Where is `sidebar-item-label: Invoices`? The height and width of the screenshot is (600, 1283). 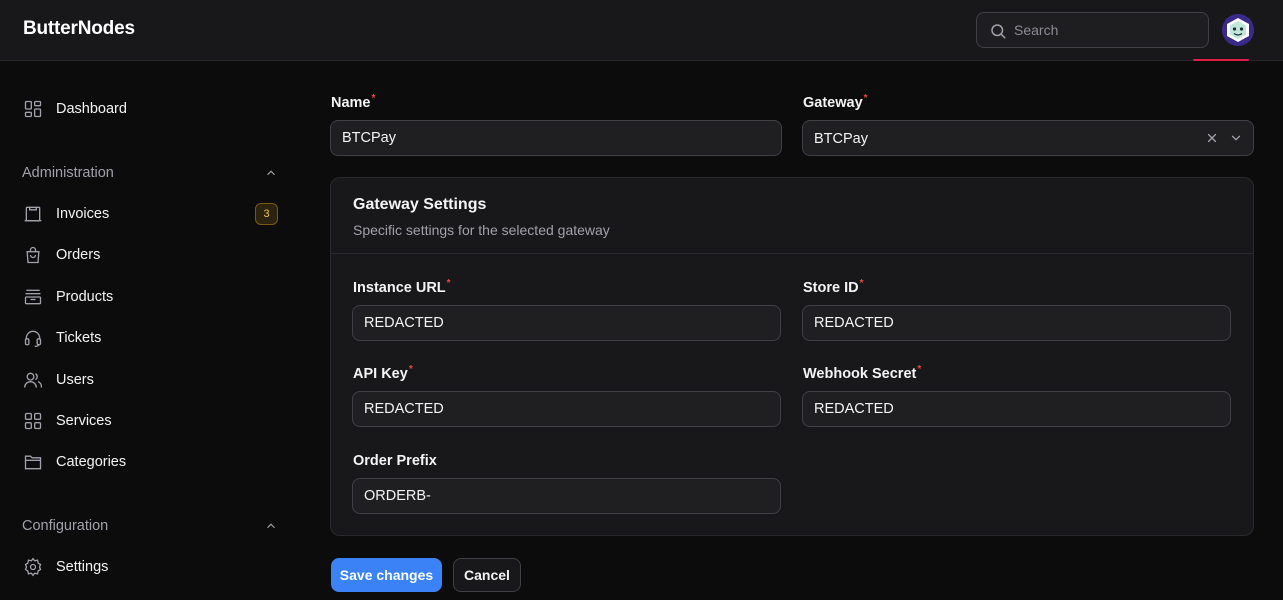 sidebar-item-label: Invoices is located at coordinates (83, 214).